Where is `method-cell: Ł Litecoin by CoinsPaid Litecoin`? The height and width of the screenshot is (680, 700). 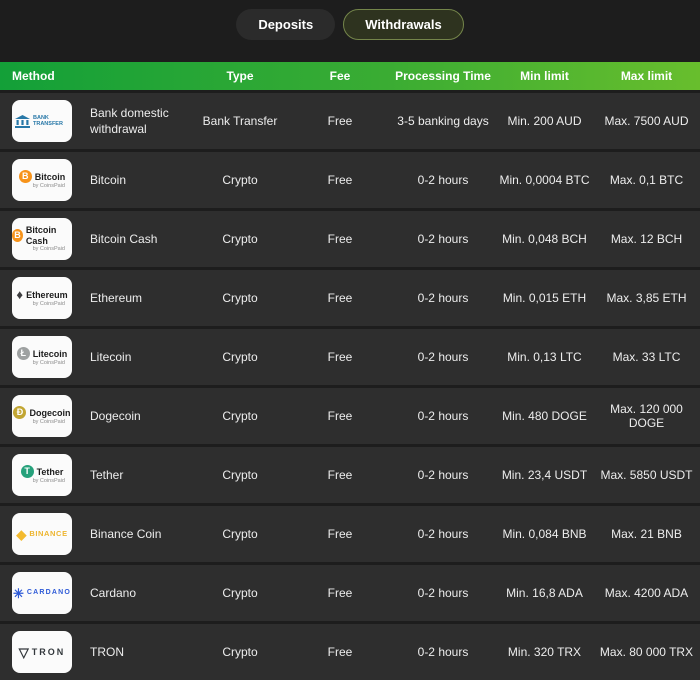
method-cell: Ł Litecoin by CoinsPaid Litecoin is located at coordinates (95, 357).